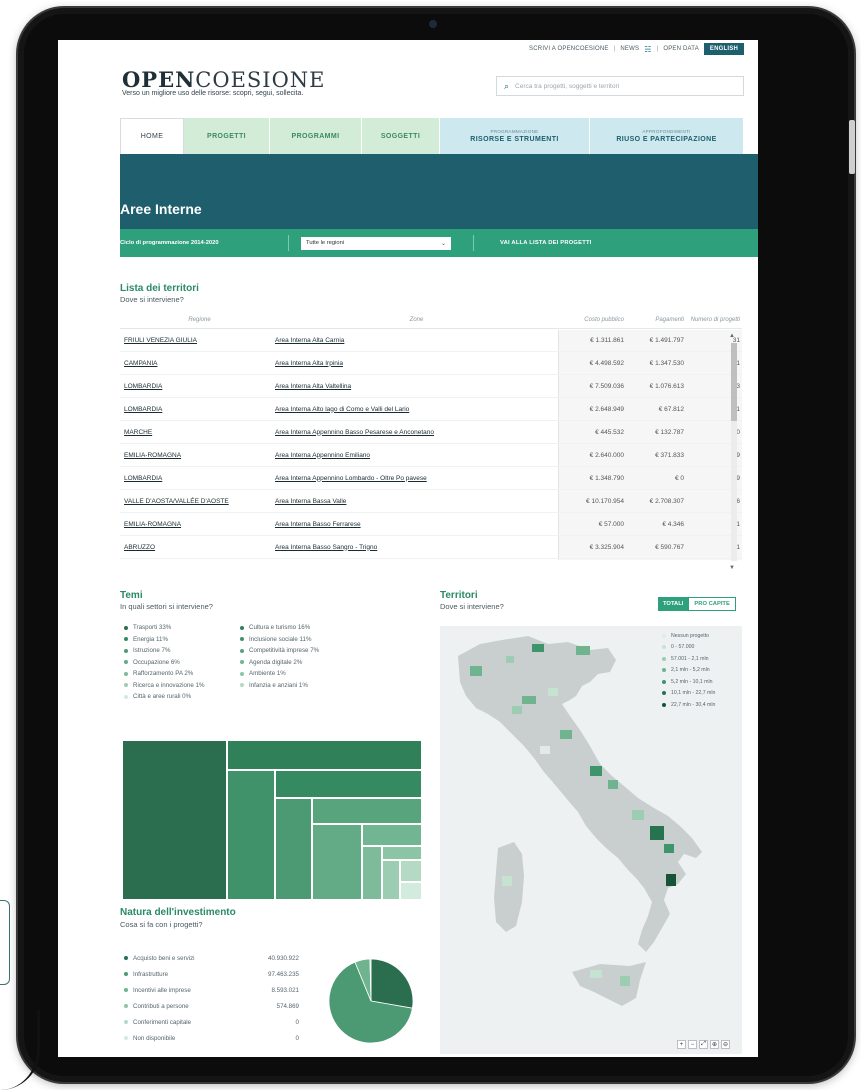  Describe the element at coordinates (416, 320) in the screenshot. I see `col-header-zone: Zone` at that location.